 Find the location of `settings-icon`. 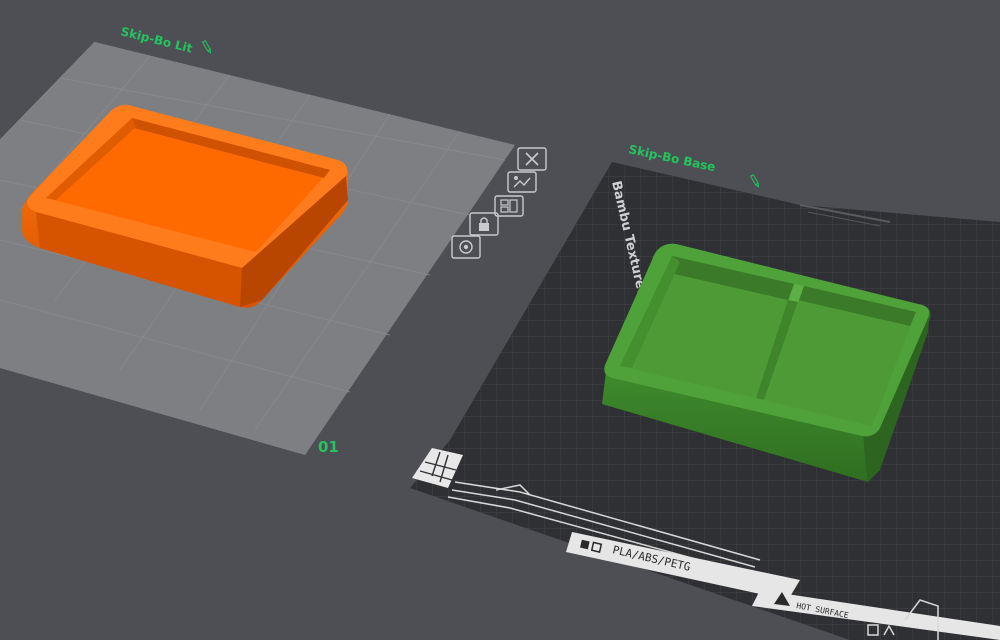

settings-icon is located at coordinates (466, 247).